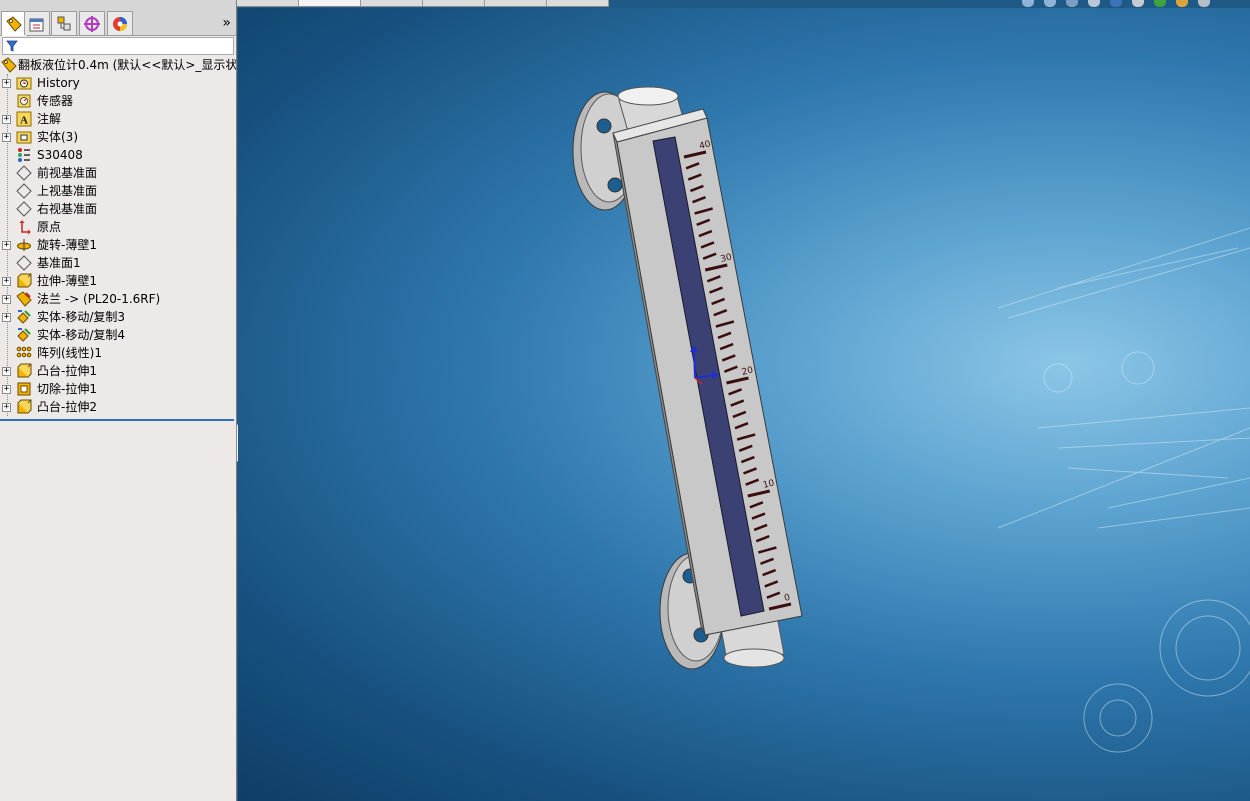 The image size is (1250, 801). Describe the element at coordinates (60, 155) in the screenshot. I see `tree-node-label: S30408` at that location.